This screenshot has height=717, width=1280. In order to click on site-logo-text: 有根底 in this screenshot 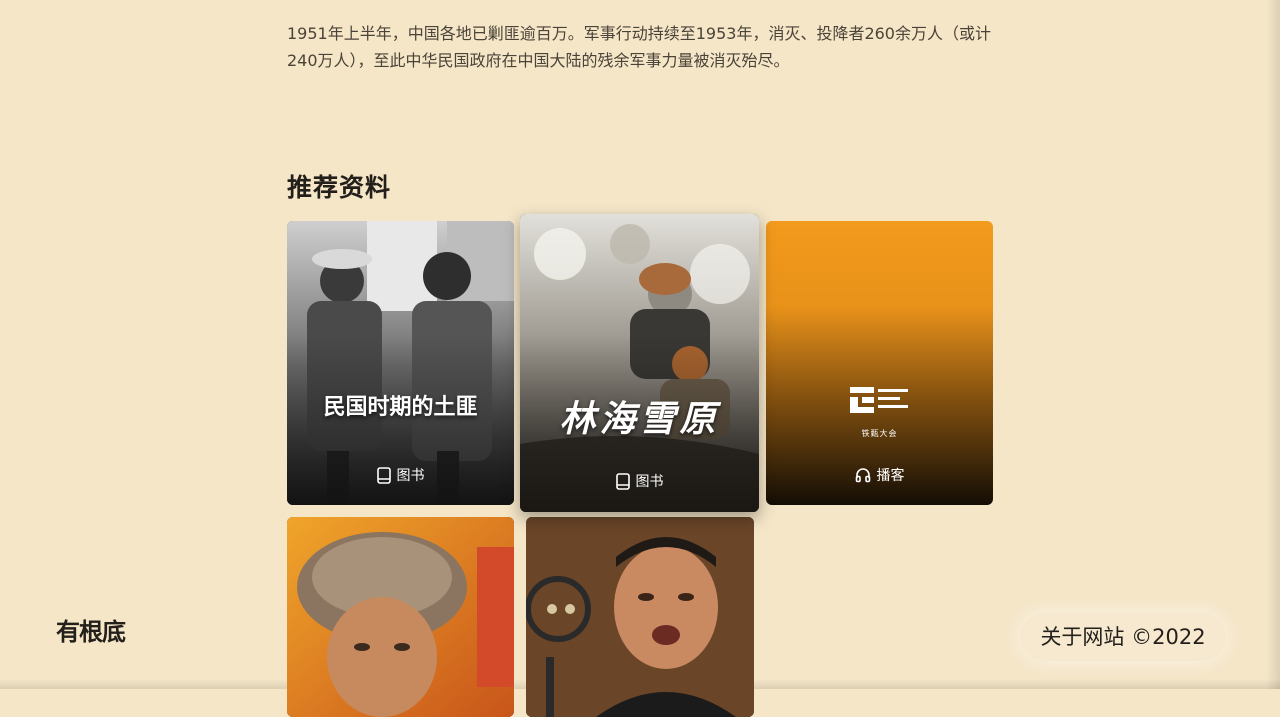, I will do `click(91, 631)`.